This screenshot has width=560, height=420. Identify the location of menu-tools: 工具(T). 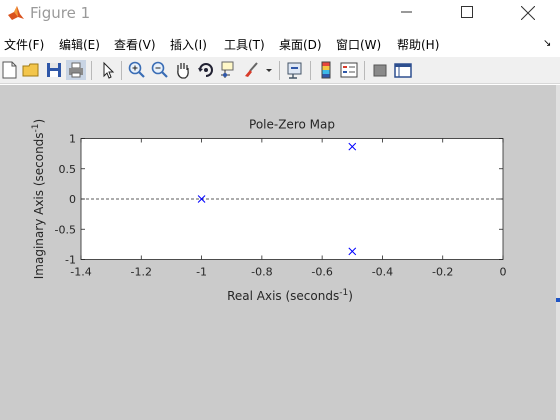
(244, 44).